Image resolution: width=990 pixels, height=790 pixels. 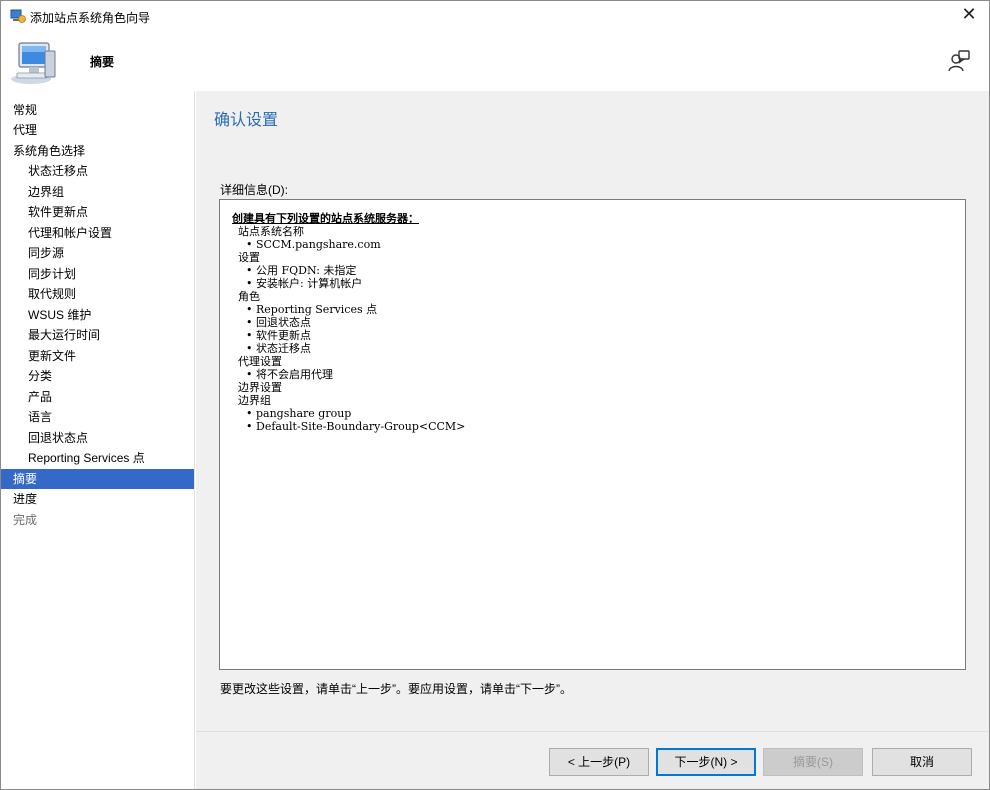 I want to click on detail-line: 软件更新点, so click(x=598, y=335).